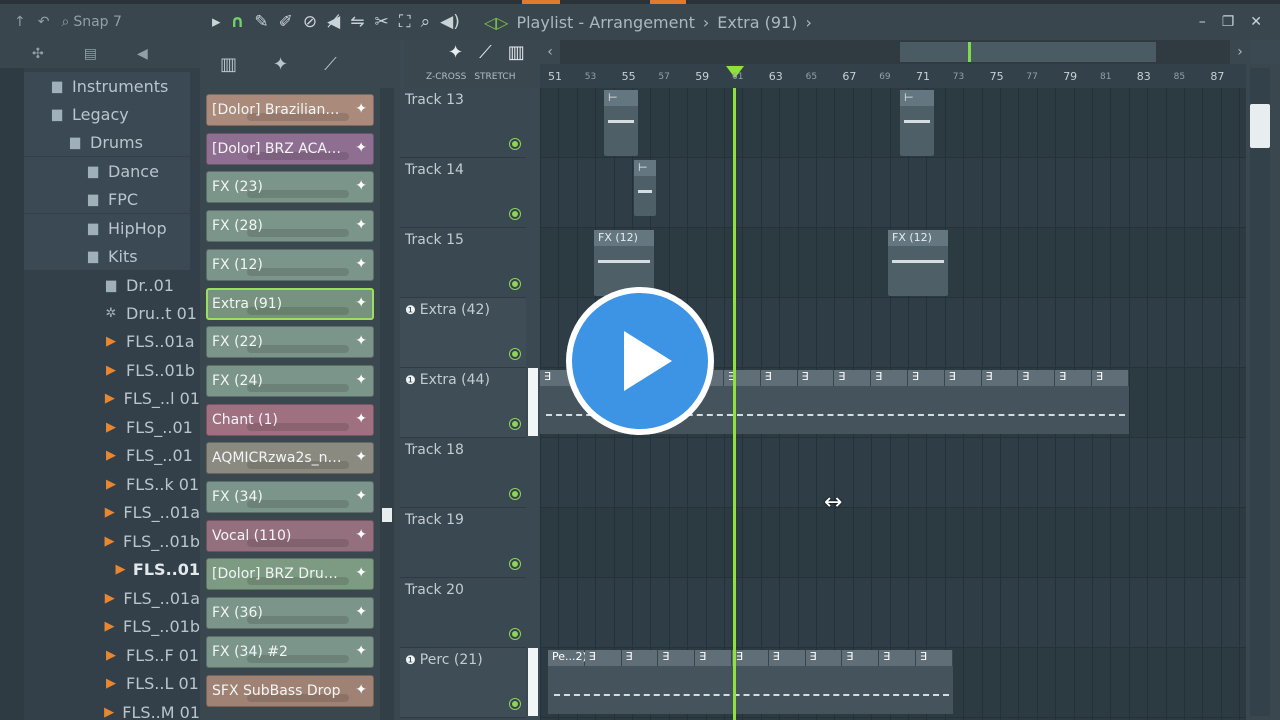 The image size is (1280, 720). Describe the element at coordinates (290, 419) in the screenshot. I see `picker-clip: Chant (1) ✦` at that location.